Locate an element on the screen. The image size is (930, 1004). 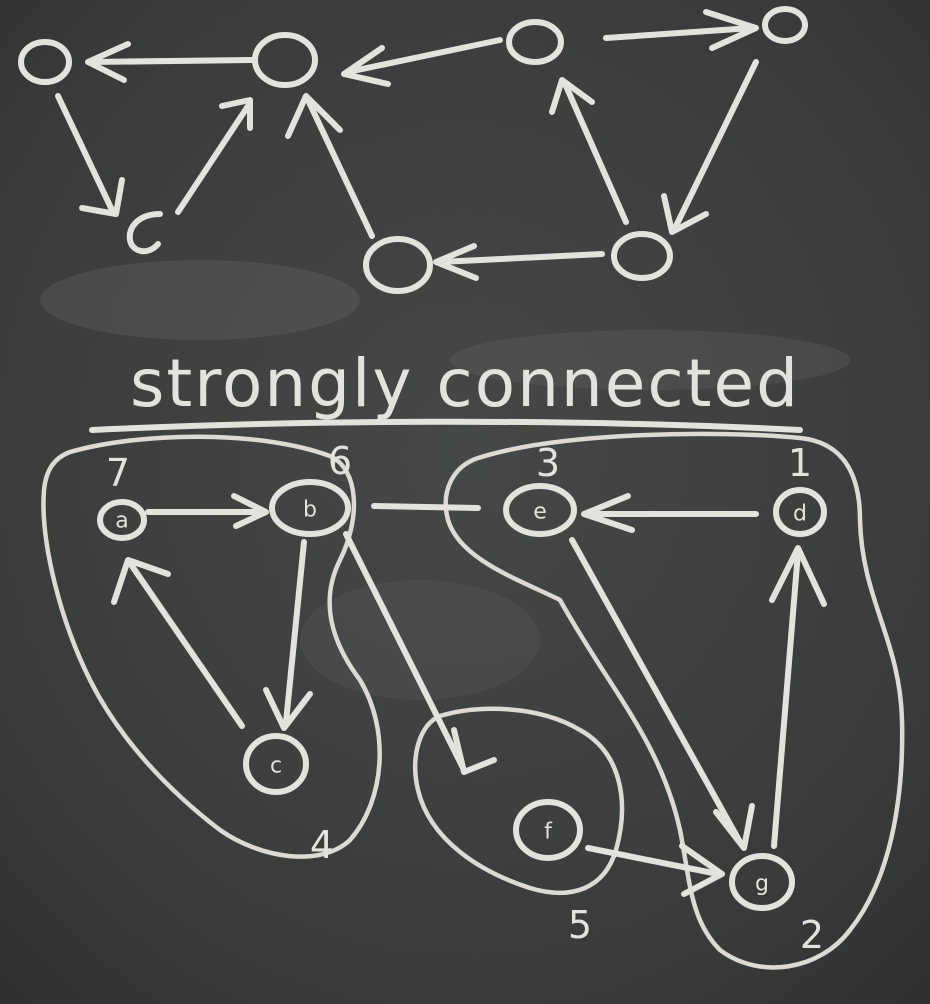
num-label-a: 7 is located at coordinates (118, 473).